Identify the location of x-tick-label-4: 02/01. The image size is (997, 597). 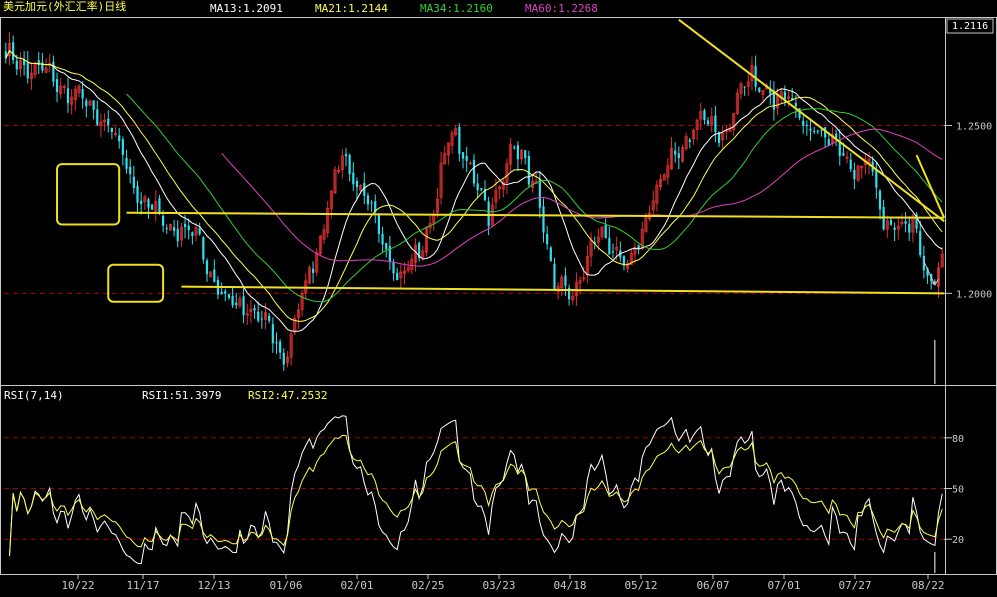
(356, 585).